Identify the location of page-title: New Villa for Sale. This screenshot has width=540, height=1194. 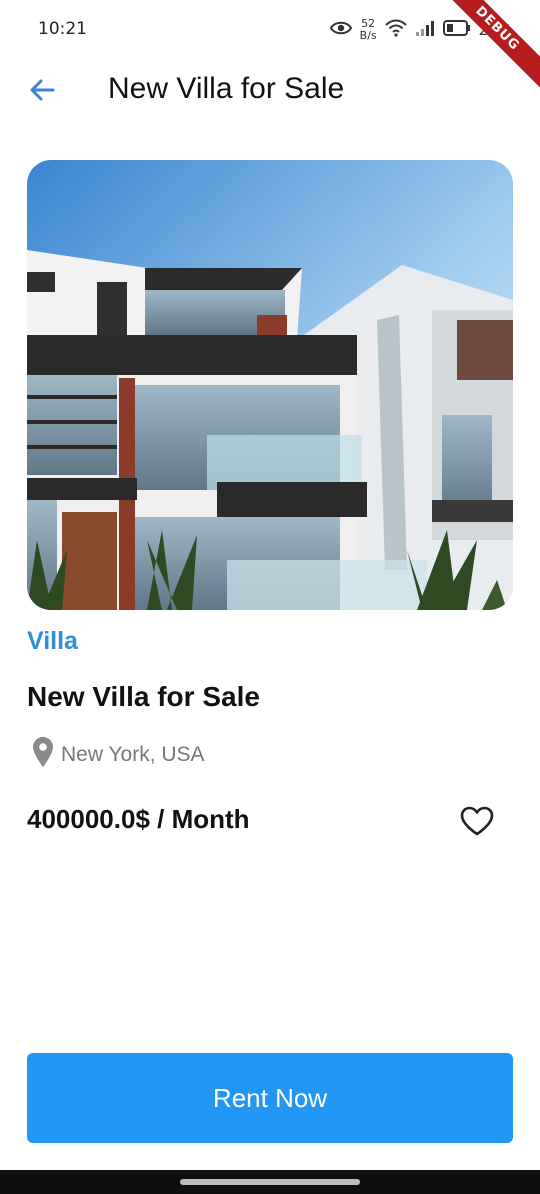
(226, 88).